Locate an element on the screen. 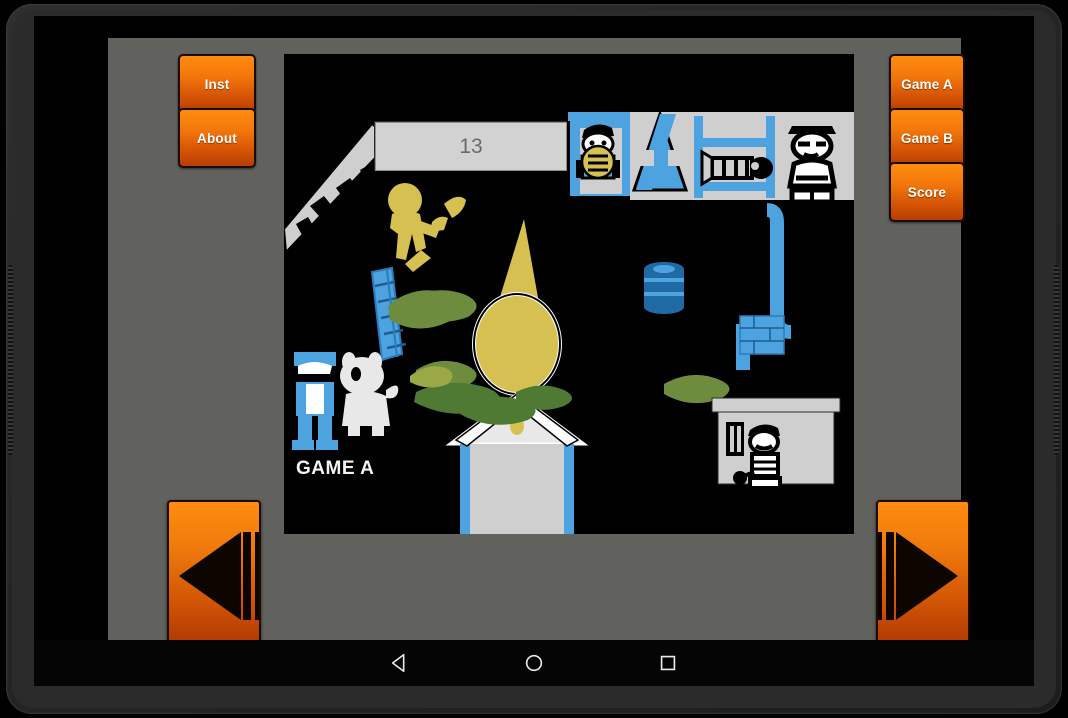  game-b-button: Game B is located at coordinates (927, 138).